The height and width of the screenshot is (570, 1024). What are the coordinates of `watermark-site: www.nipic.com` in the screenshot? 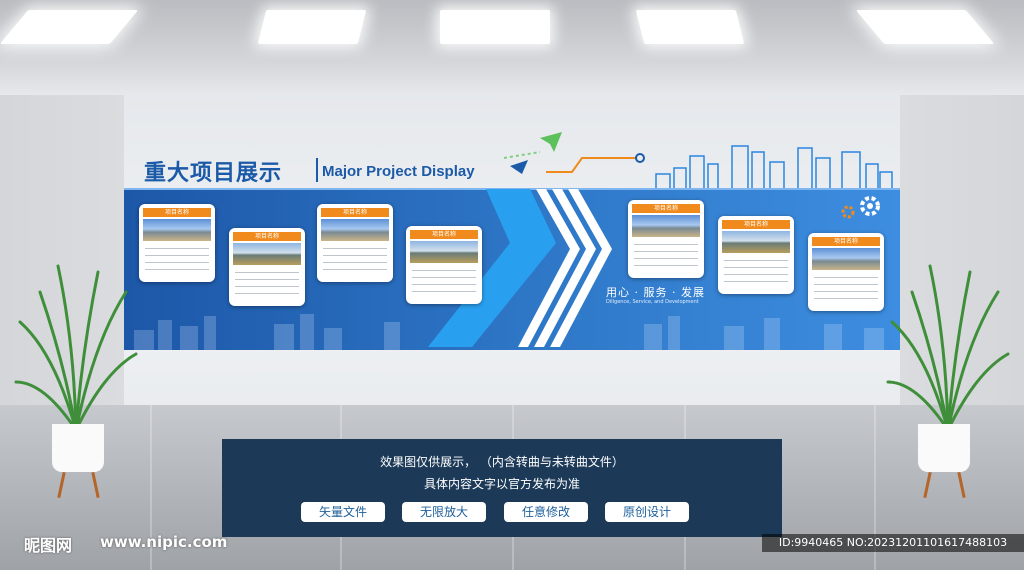 It's located at (163, 542).